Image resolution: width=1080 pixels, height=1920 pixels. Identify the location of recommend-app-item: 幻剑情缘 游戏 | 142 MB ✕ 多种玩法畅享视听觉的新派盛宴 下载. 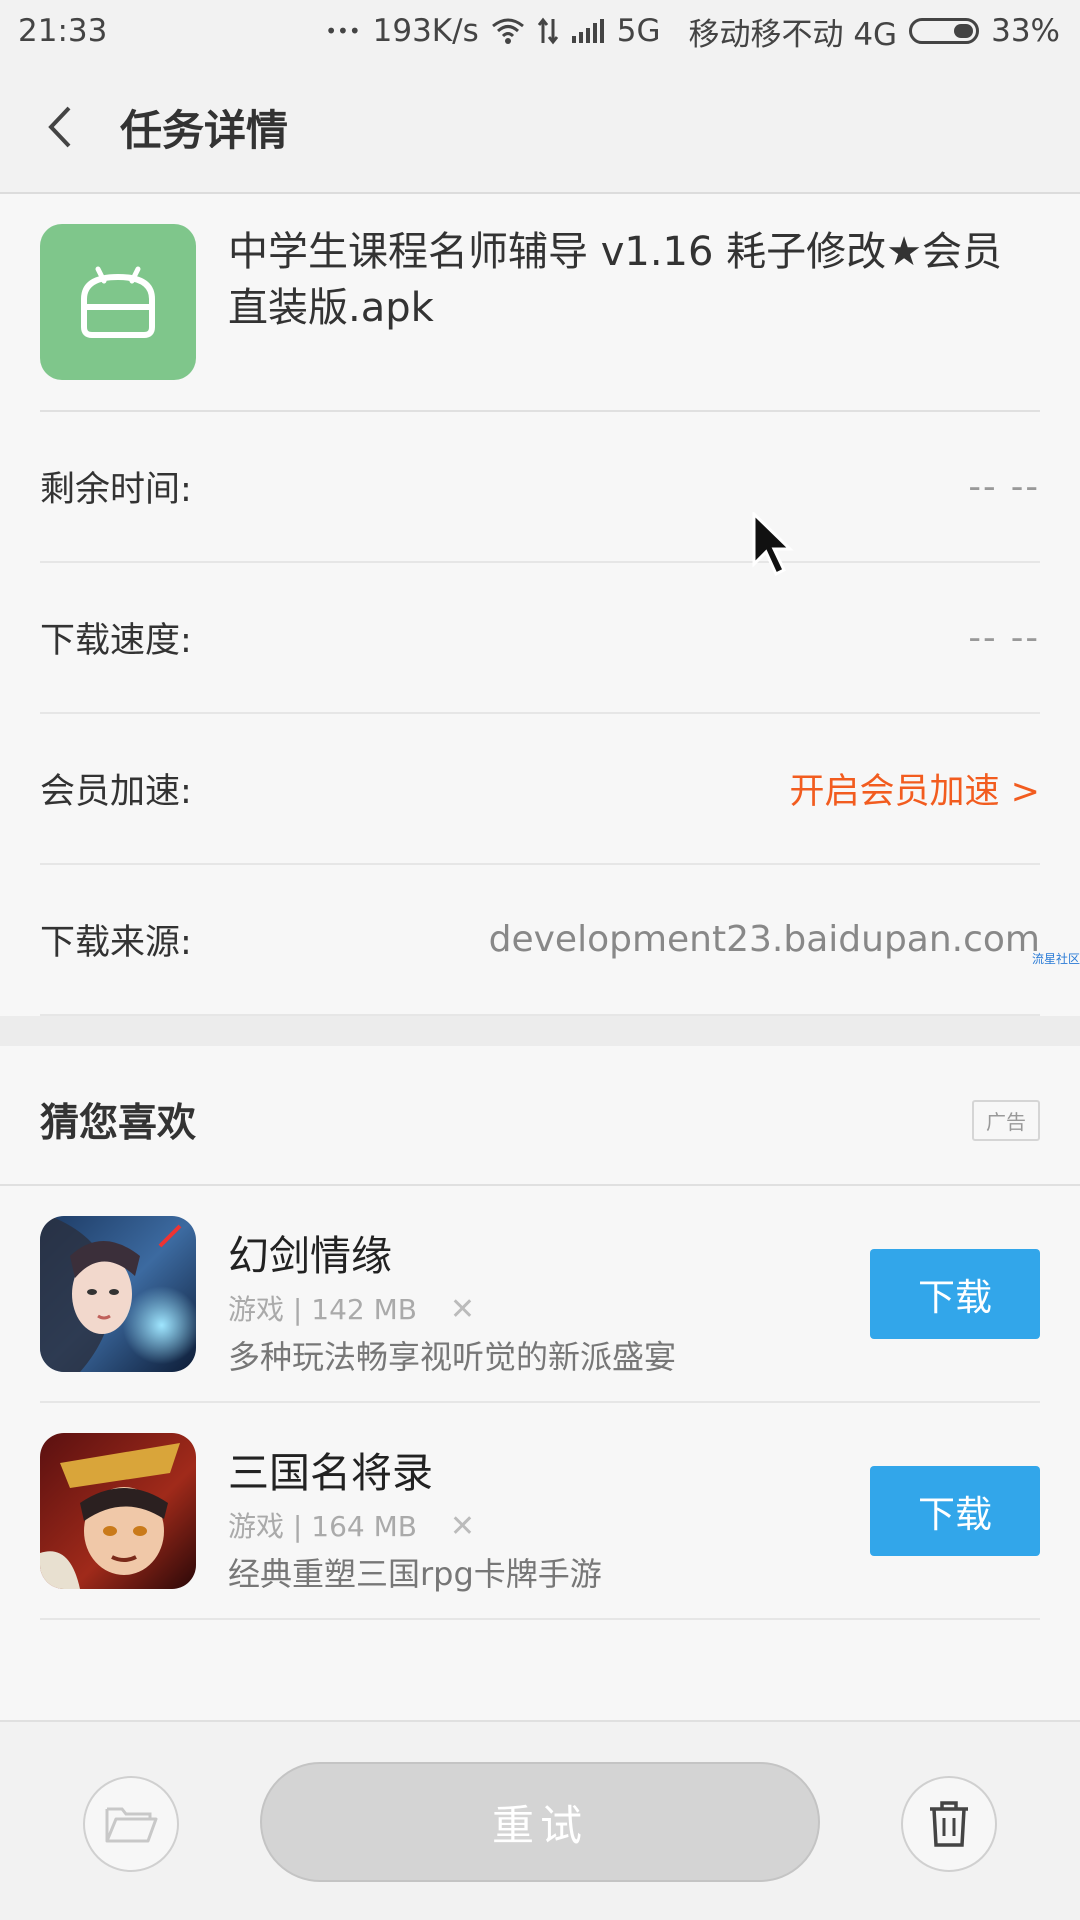
(540, 1294).